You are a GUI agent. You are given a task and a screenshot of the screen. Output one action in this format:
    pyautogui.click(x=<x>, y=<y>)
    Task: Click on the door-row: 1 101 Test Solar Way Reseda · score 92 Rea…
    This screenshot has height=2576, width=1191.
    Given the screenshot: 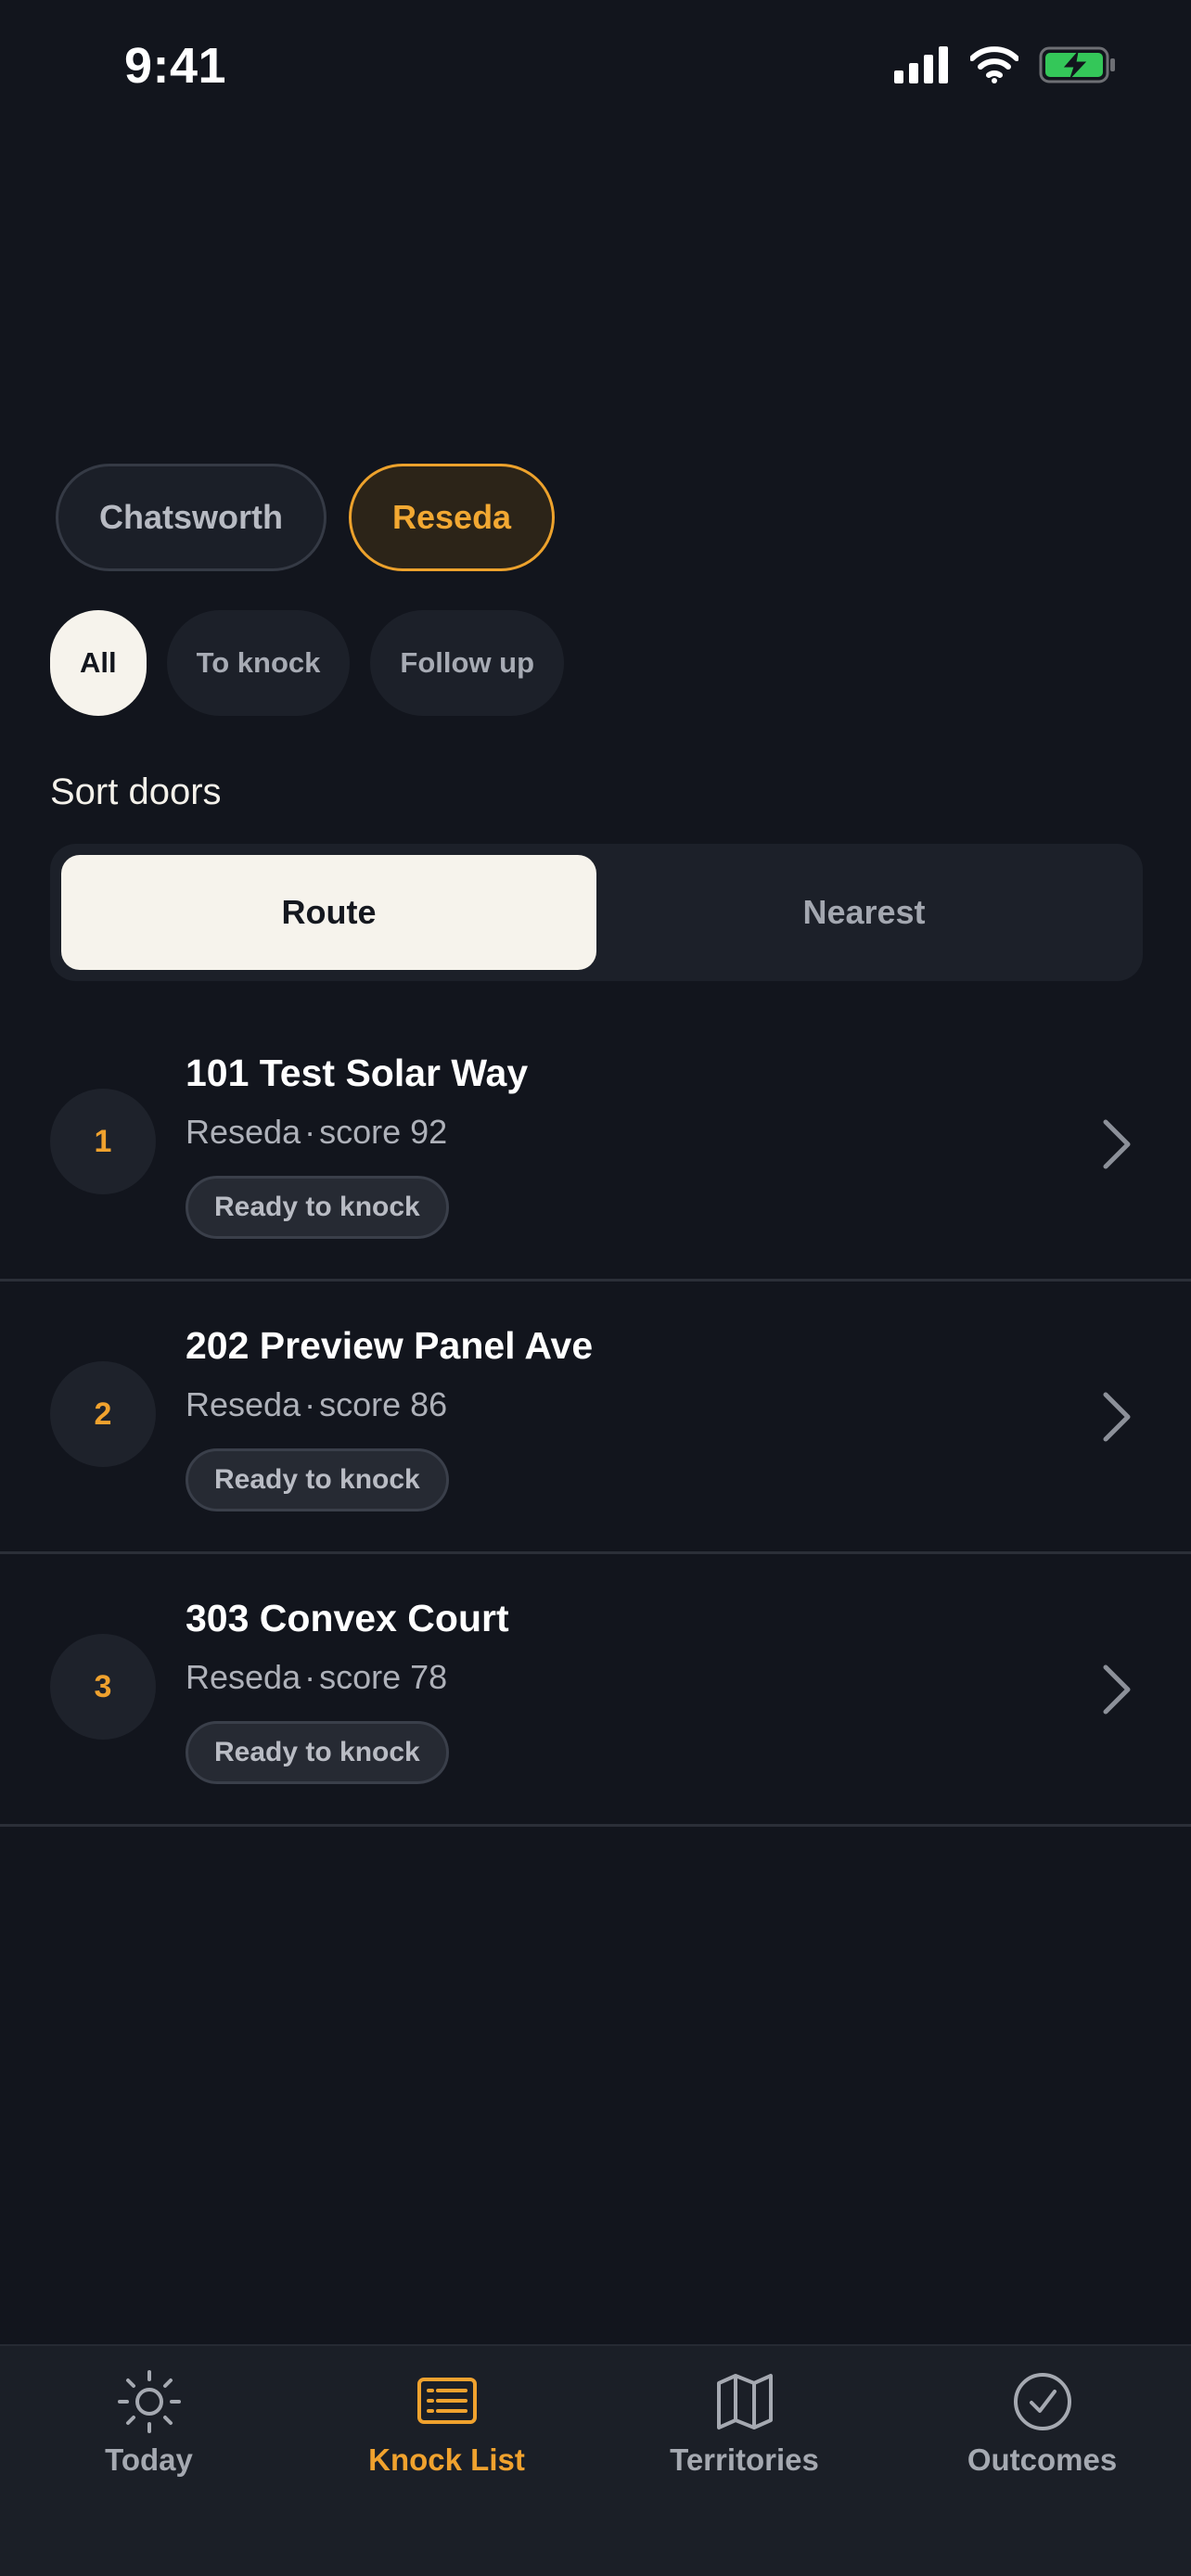 What is the action you would take?
    pyautogui.click(x=595, y=1145)
    